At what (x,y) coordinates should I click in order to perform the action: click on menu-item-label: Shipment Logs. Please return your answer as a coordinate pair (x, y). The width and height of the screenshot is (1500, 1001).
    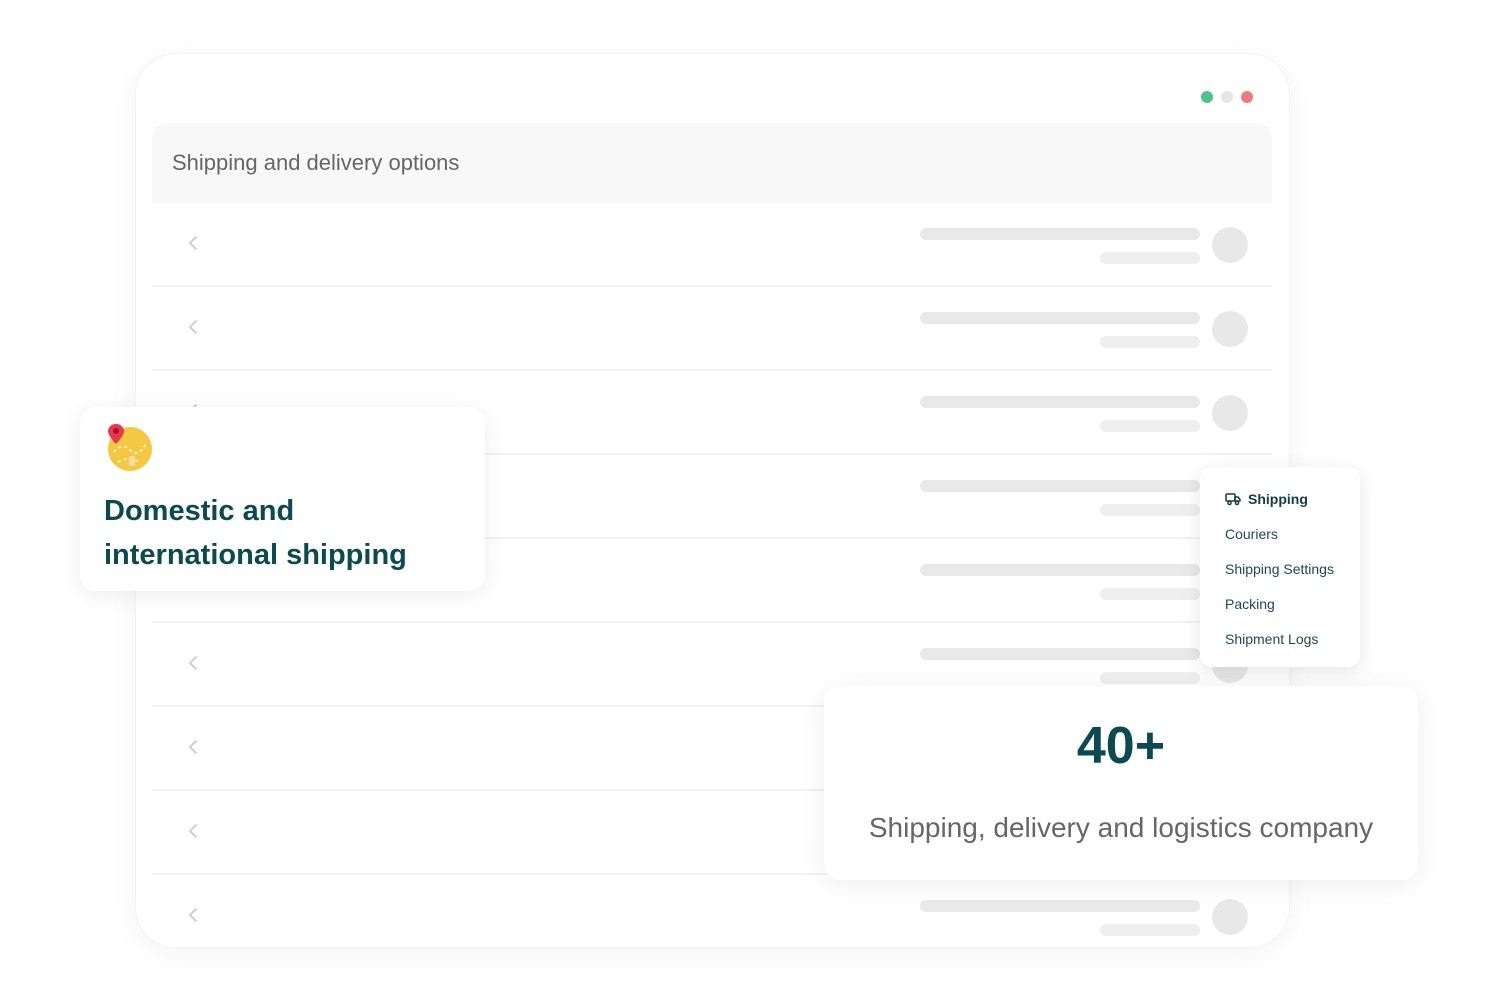
    Looking at the image, I should click on (1272, 638).